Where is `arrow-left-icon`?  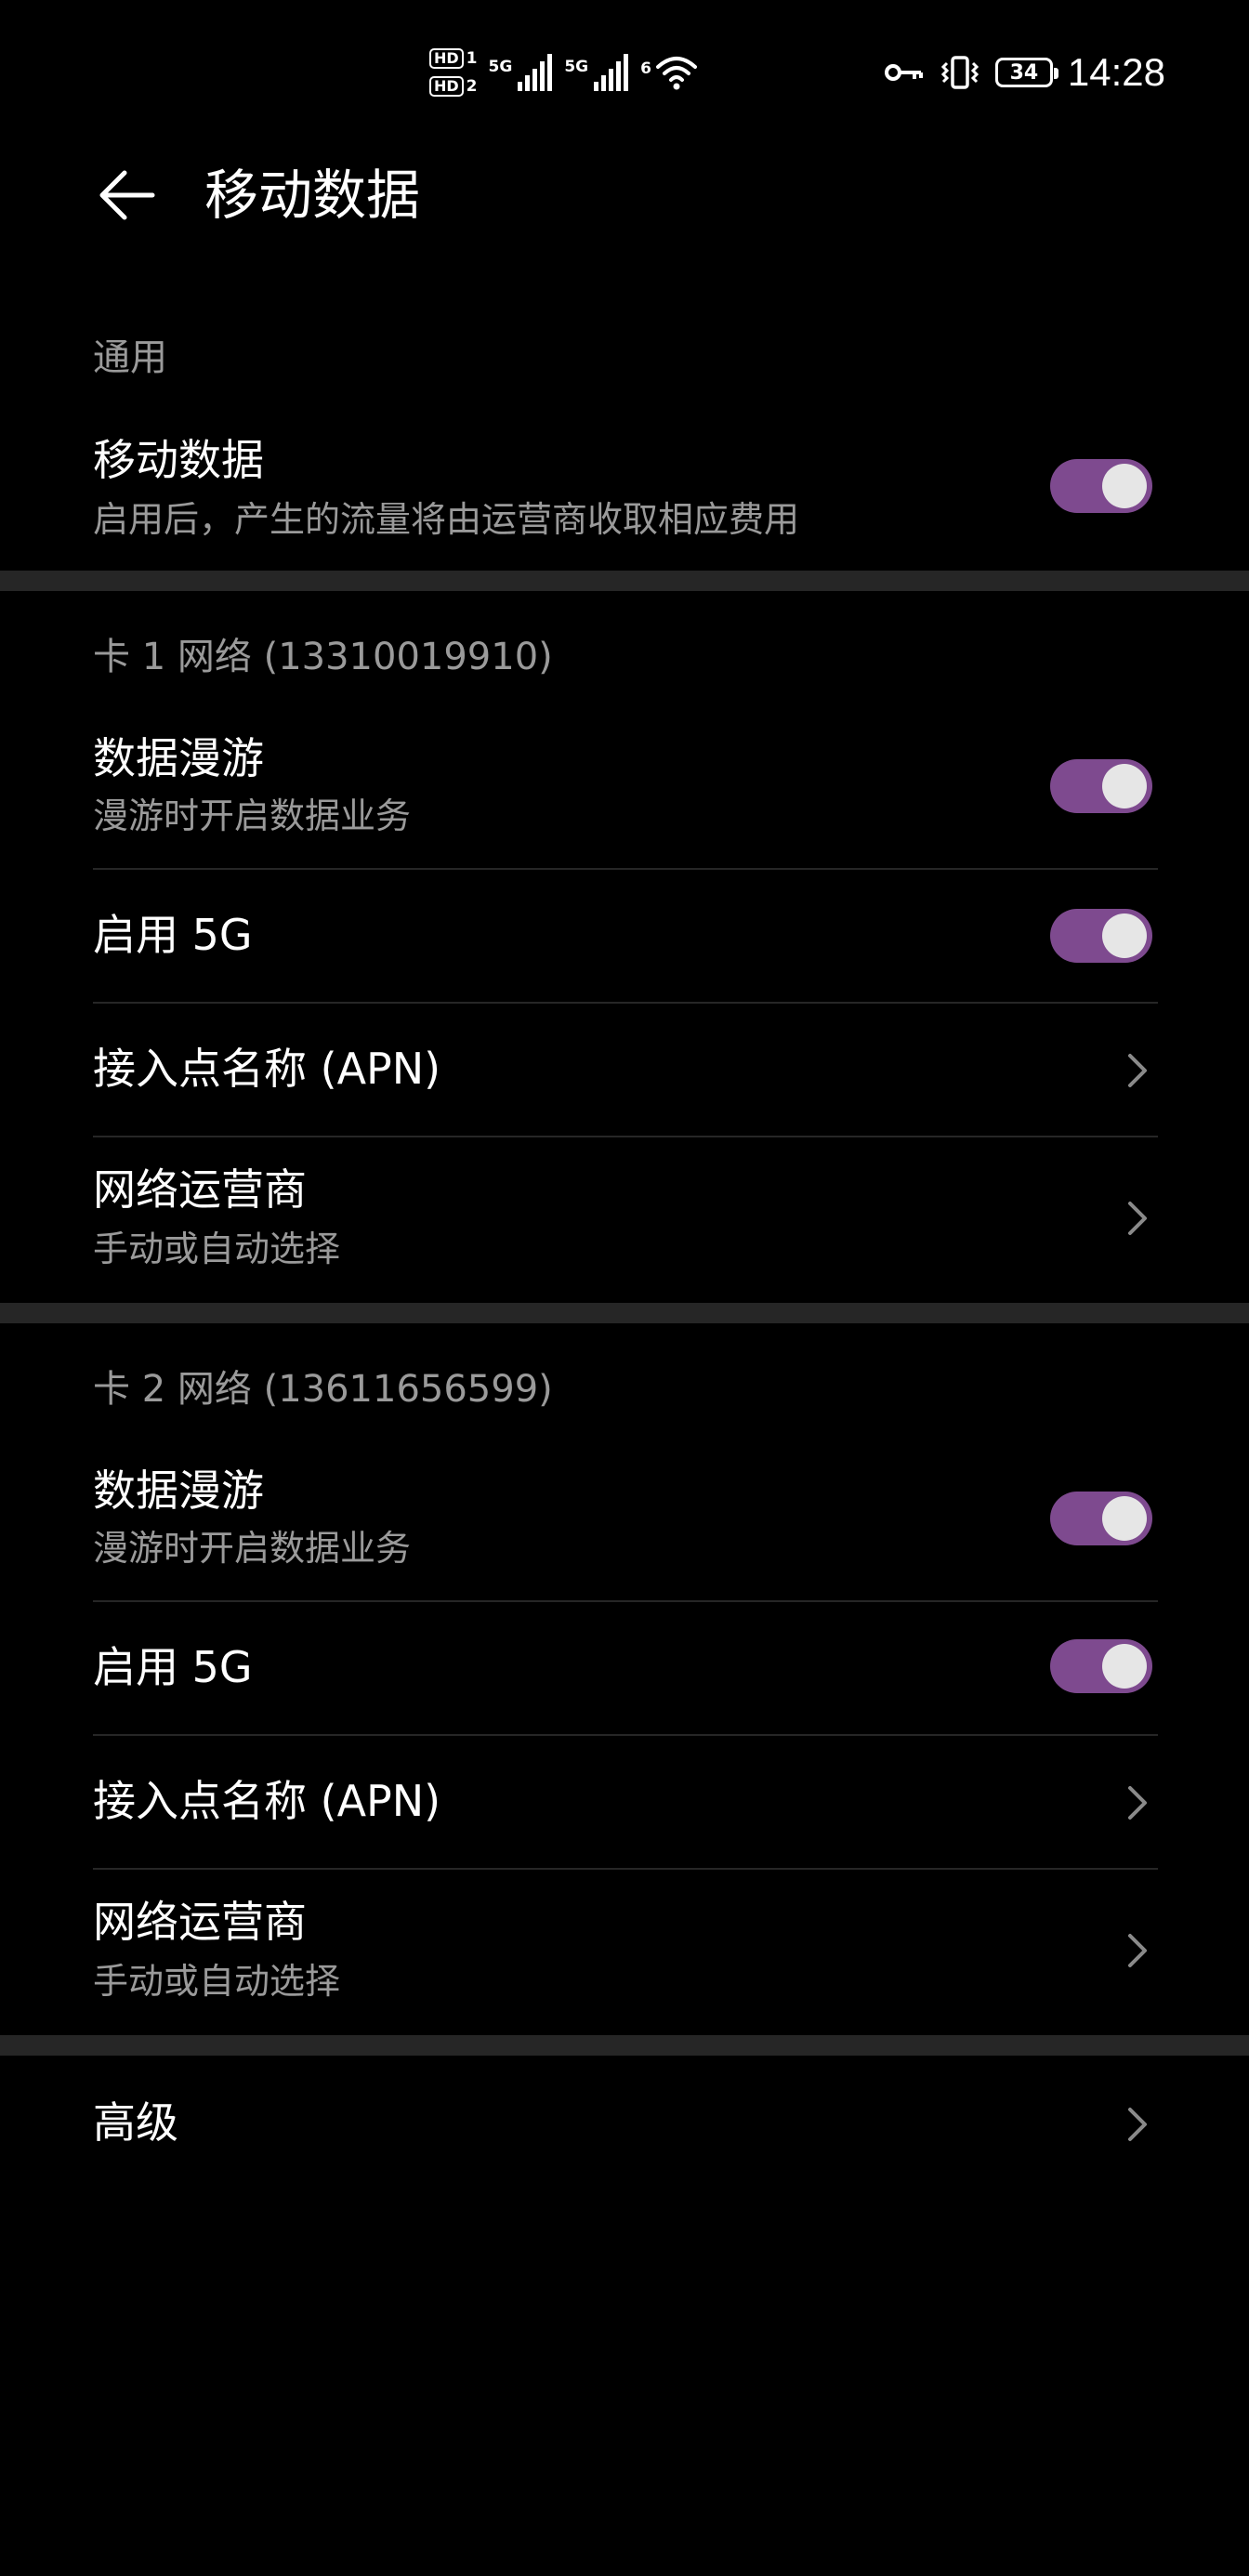
arrow-left-icon is located at coordinates (127, 195).